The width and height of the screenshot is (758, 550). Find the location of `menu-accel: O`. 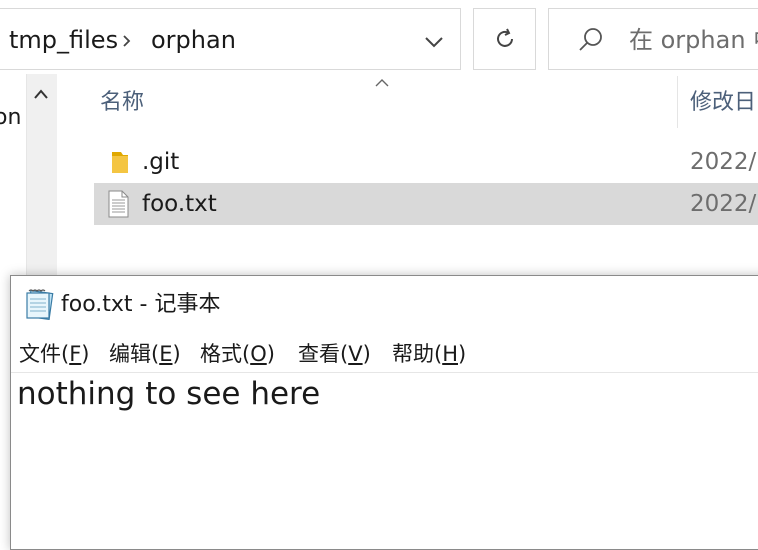

menu-accel: O is located at coordinates (258, 354).